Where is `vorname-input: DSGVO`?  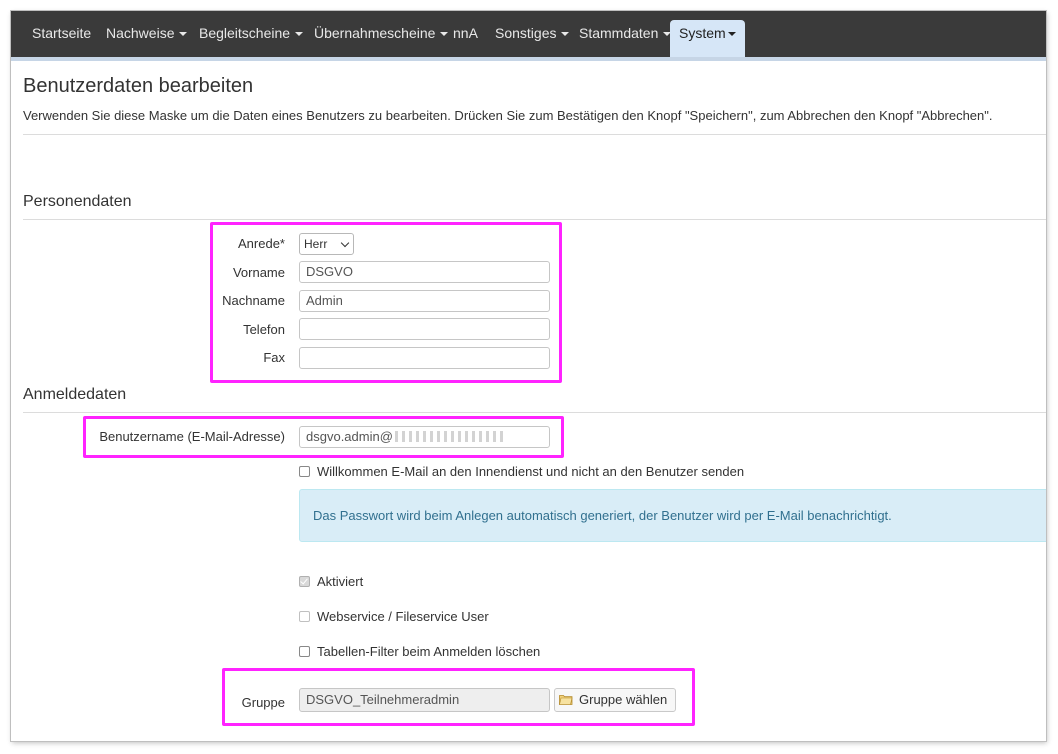
vorname-input: DSGVO is located at coordinates (424, 272).